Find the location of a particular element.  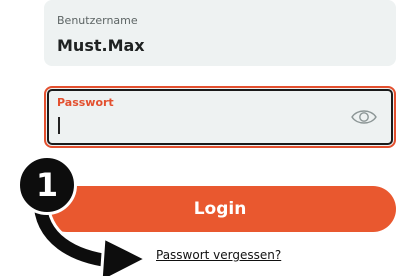

username-value: Must.Max is located at coordinates (101, 45).